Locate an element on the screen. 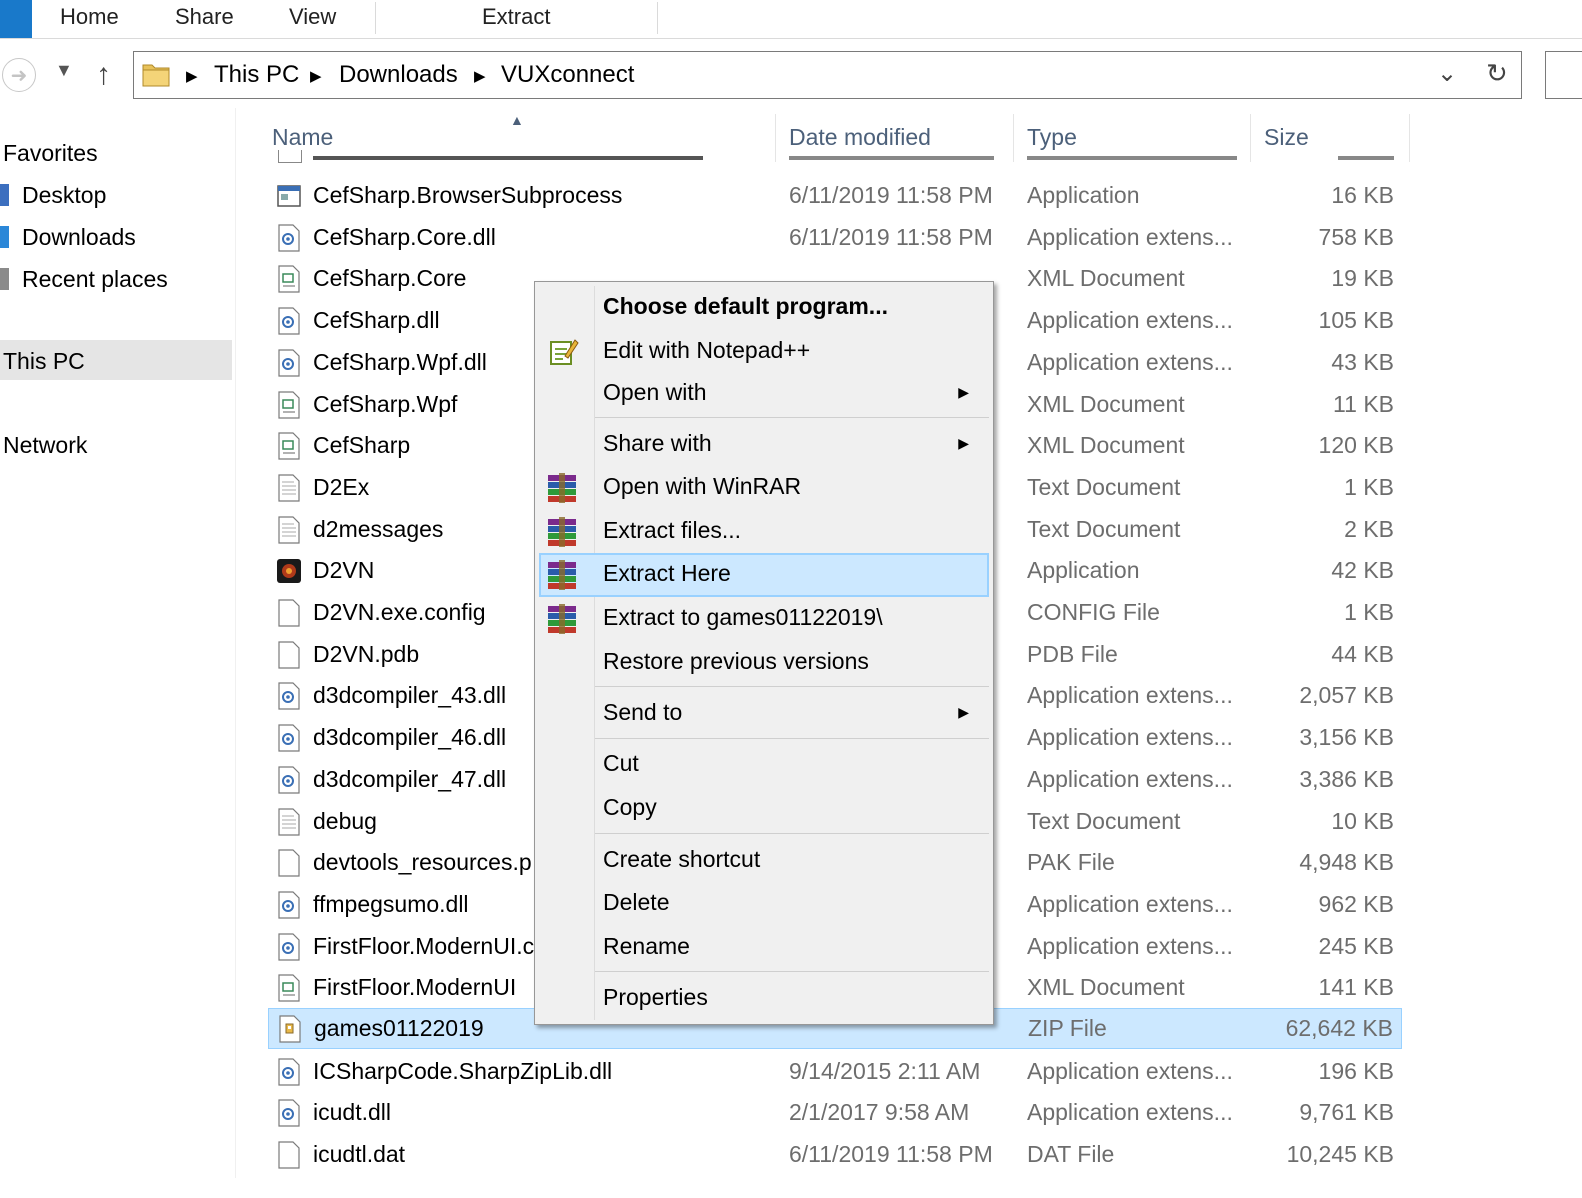 The image size is (1582, 1198). menu-item-label: Edit with Notepad++ is located at coordinates (707, 350).